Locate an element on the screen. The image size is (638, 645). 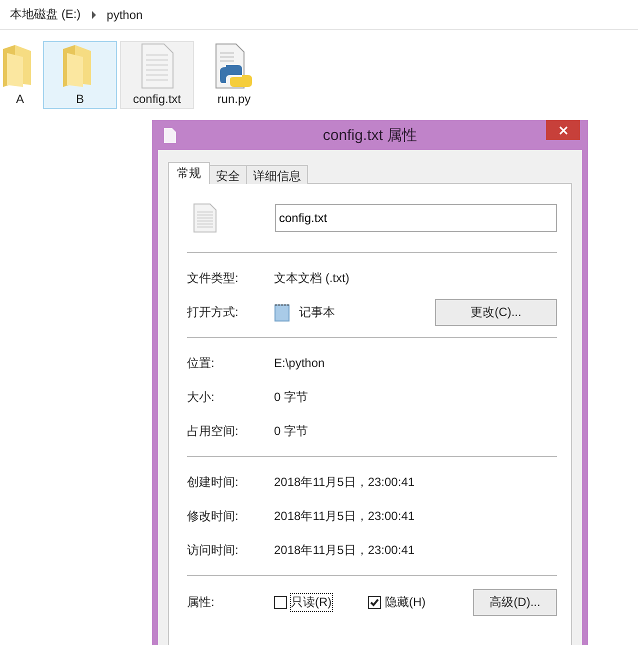
property-label: 创建时间: is located at coordinates (213, 482).